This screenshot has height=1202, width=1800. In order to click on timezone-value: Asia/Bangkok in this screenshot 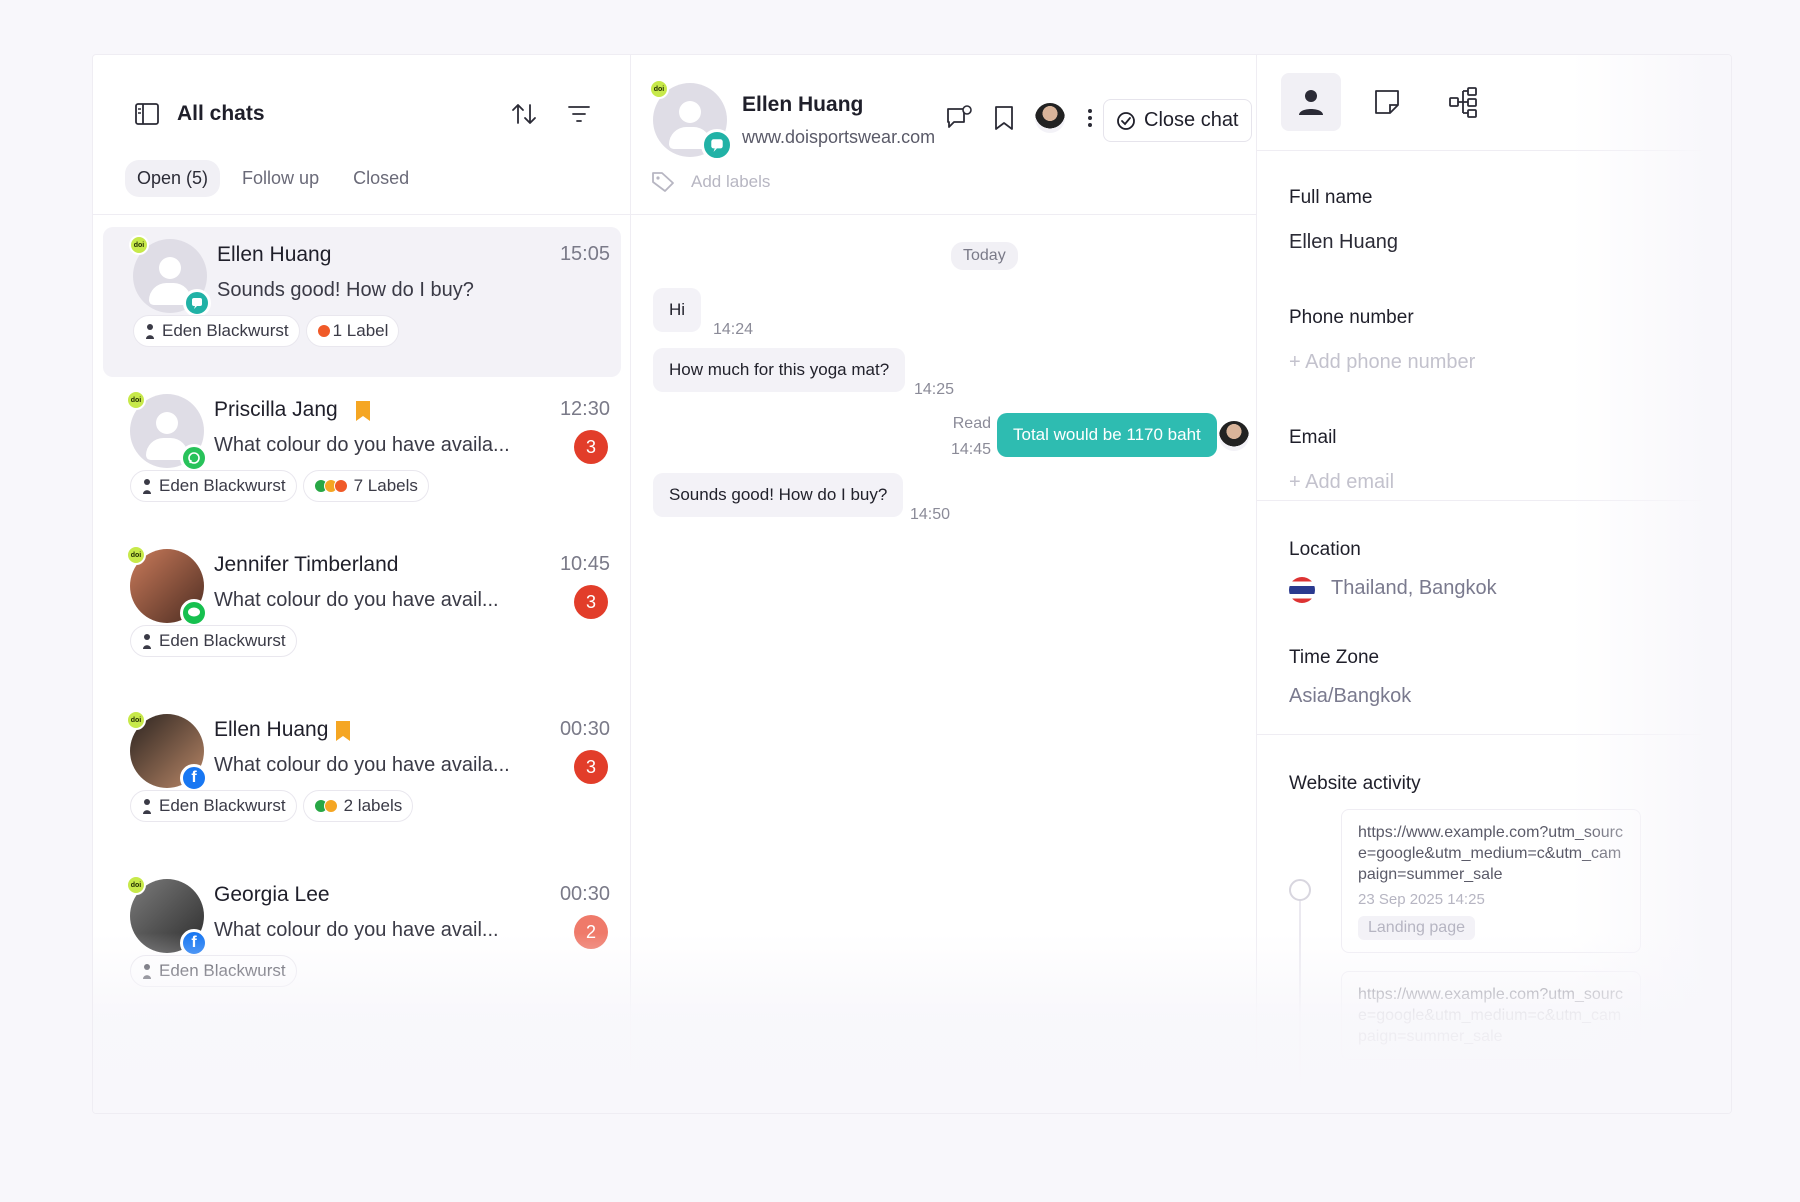, I will do `click(1350, 696)`.